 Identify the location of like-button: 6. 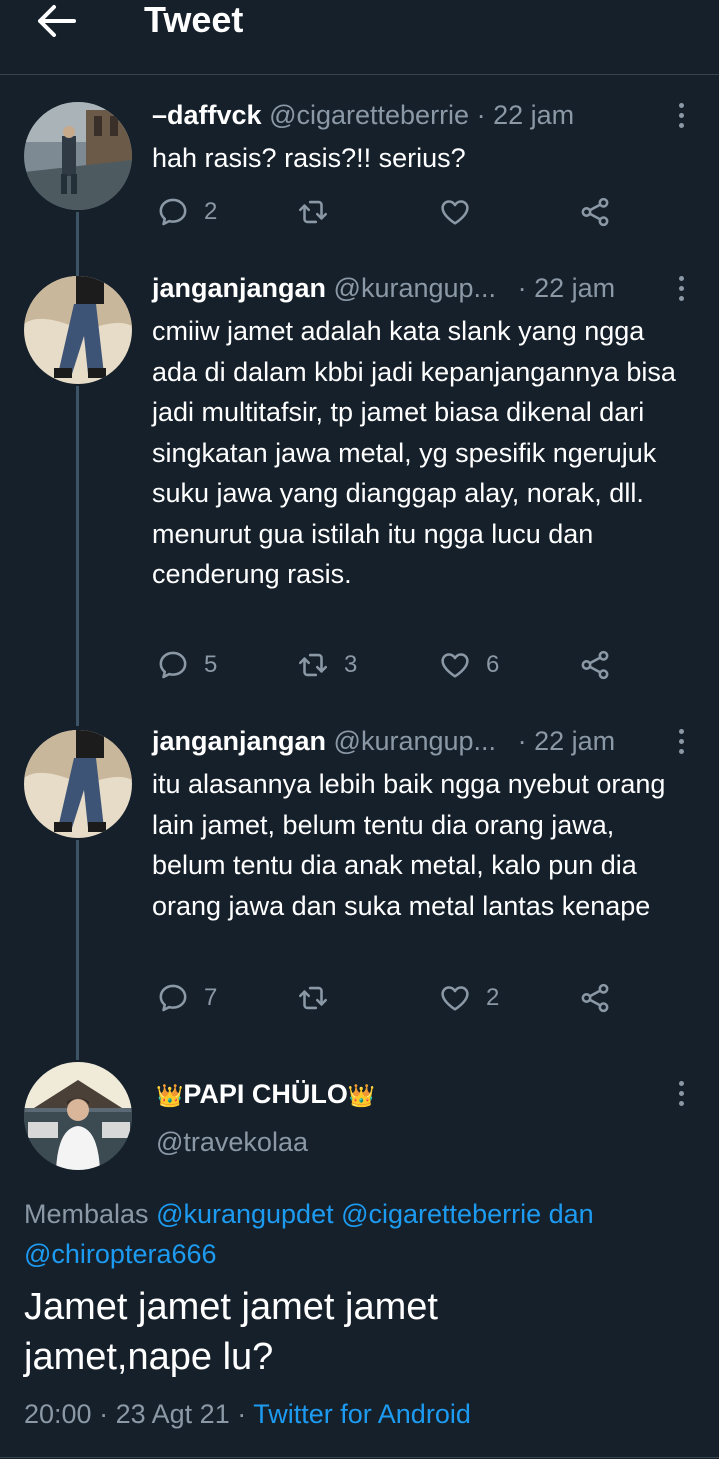
(468, 665).